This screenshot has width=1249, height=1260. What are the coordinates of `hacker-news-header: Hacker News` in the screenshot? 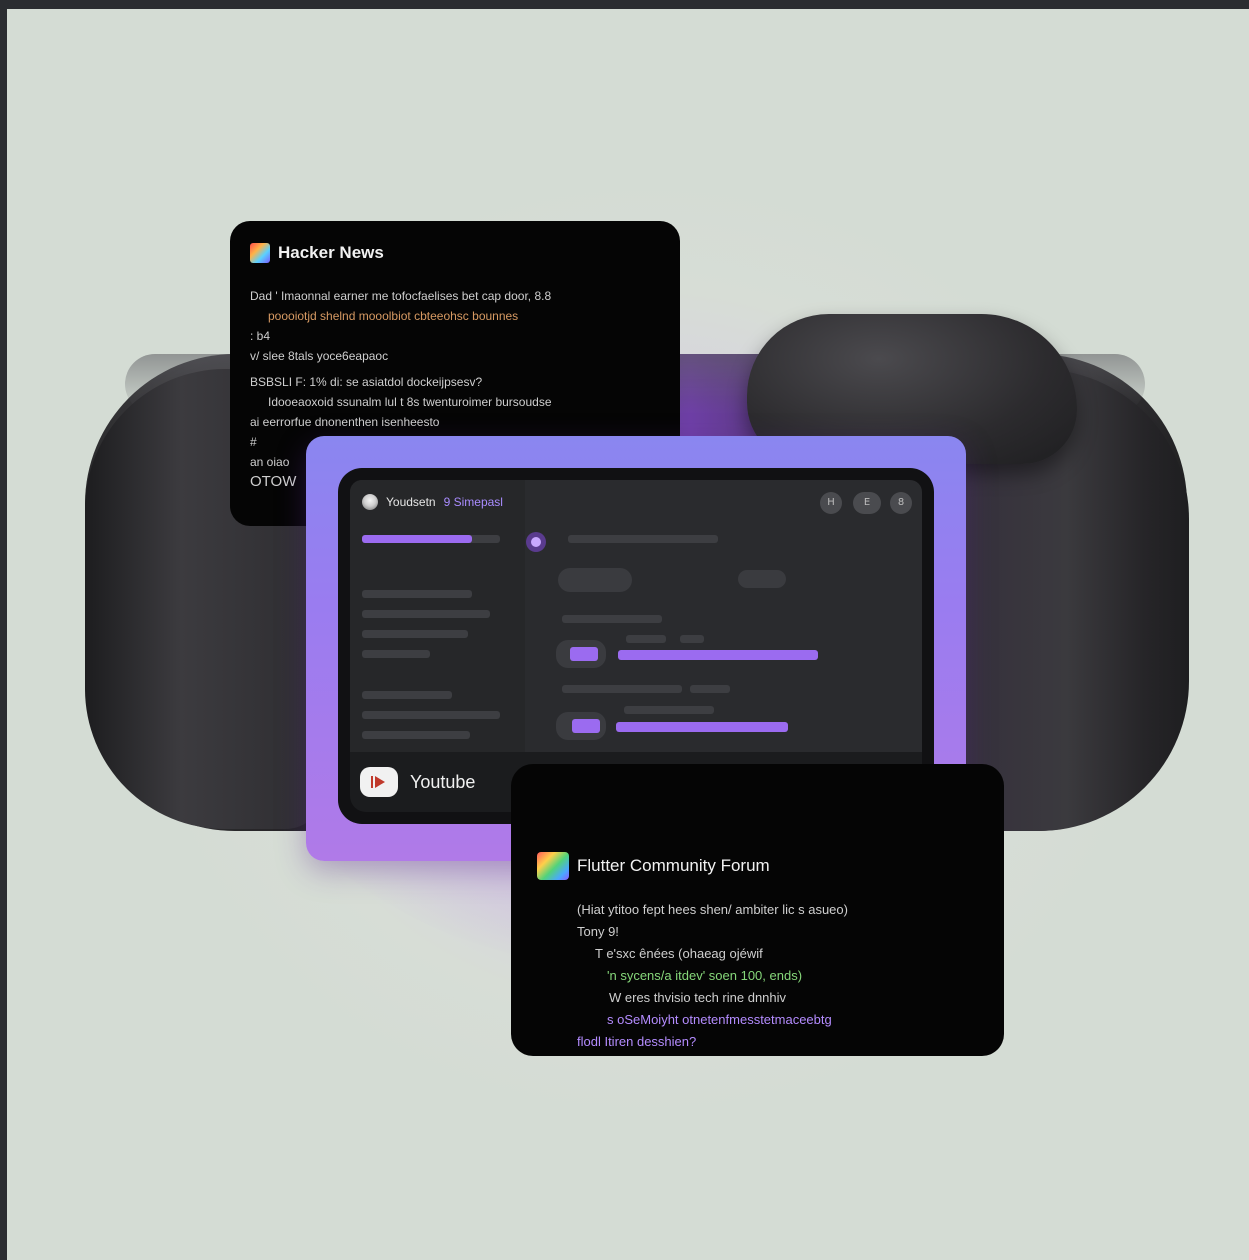 It's located at (317, 253).